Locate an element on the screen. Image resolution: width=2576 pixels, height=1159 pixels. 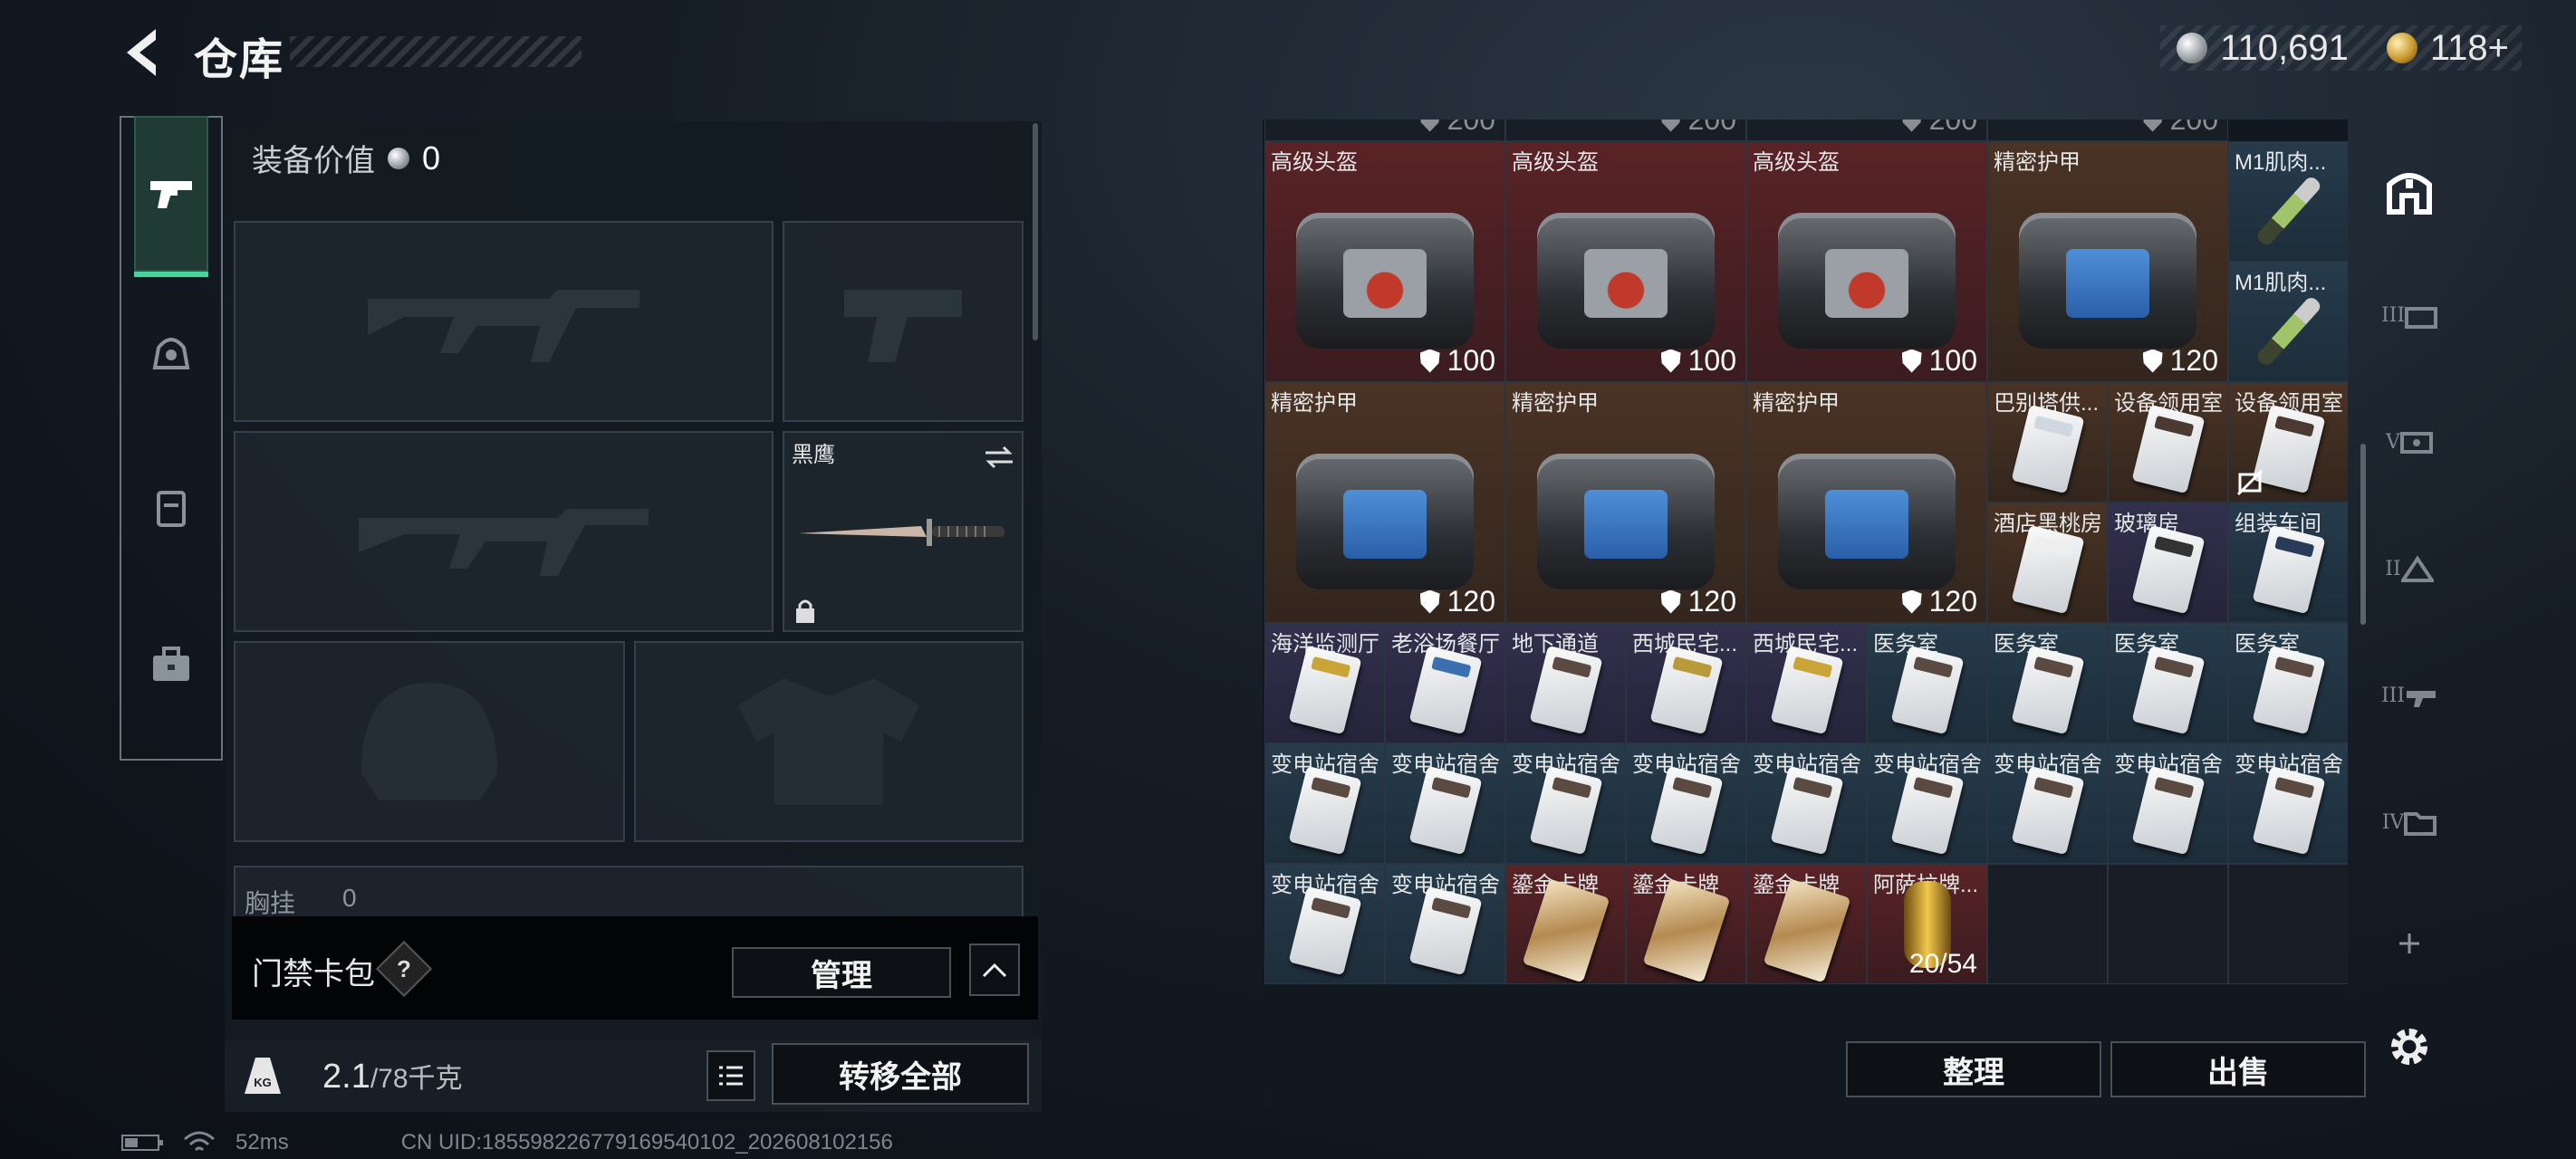
item-name: 精密护甲 is located at coordinates (2037, 162).